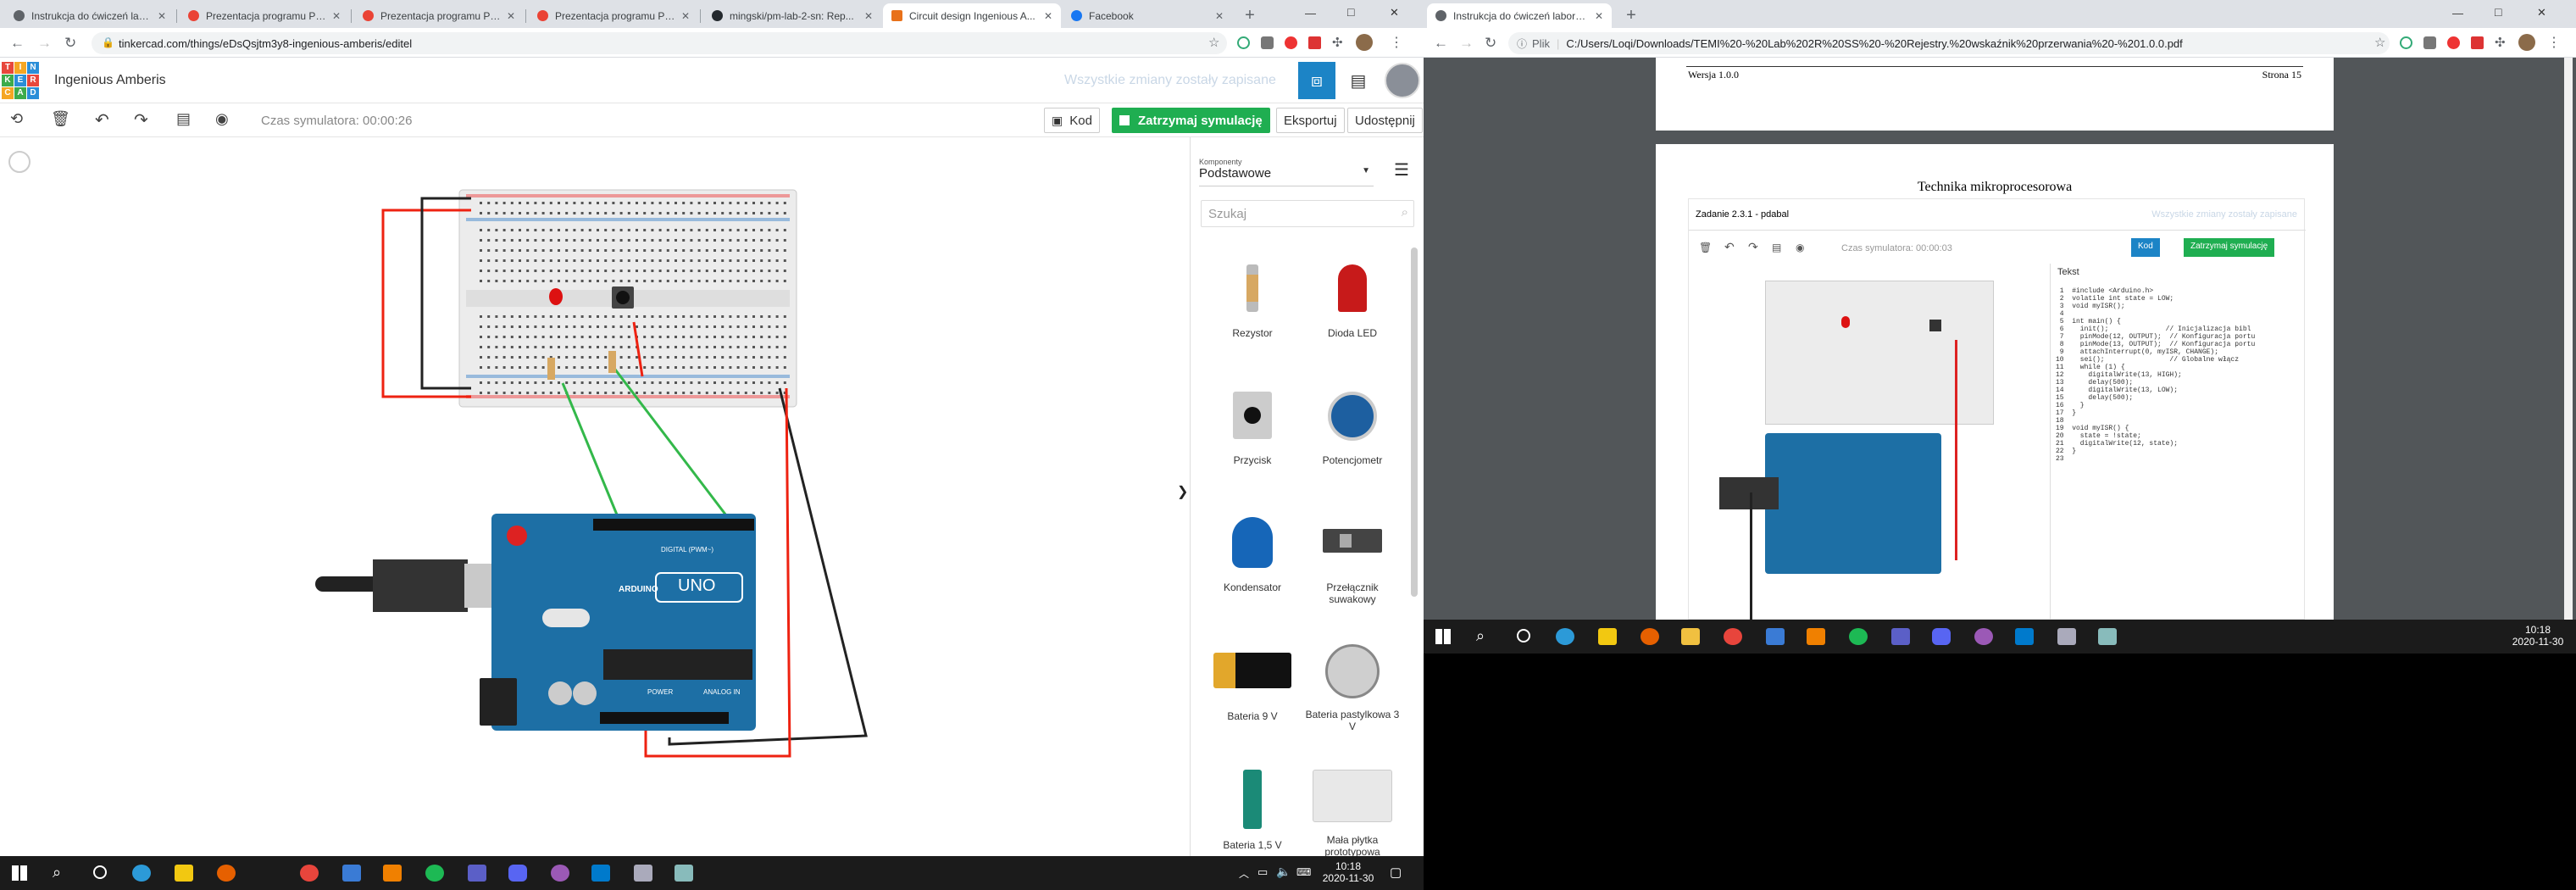 This screenshot has height=890, width=2576. I want to click on component-small-breadboard: Mała płytka prototypowa, so click(1352, 814).